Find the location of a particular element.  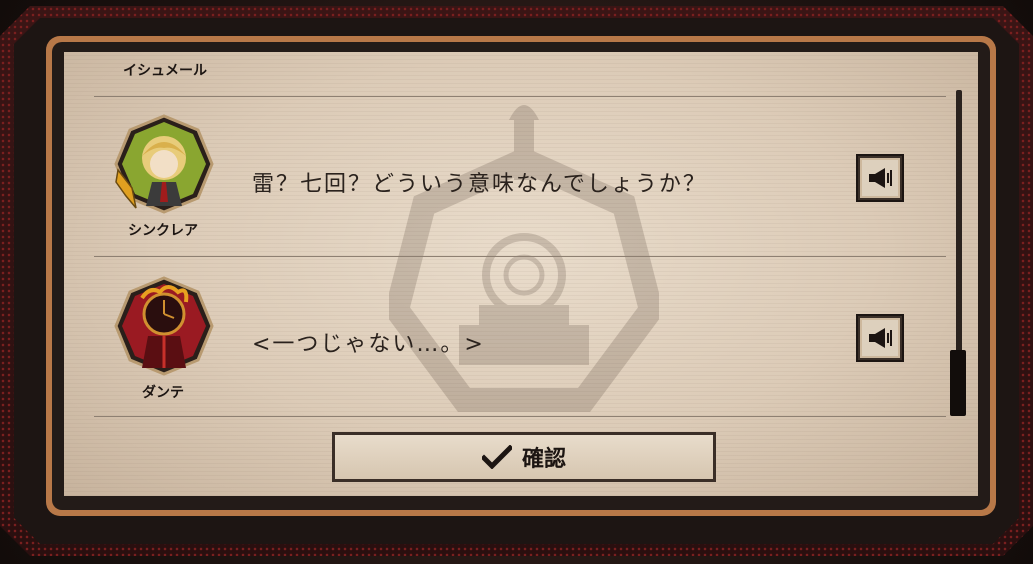

check-icon is located at coordinates (496, 457).